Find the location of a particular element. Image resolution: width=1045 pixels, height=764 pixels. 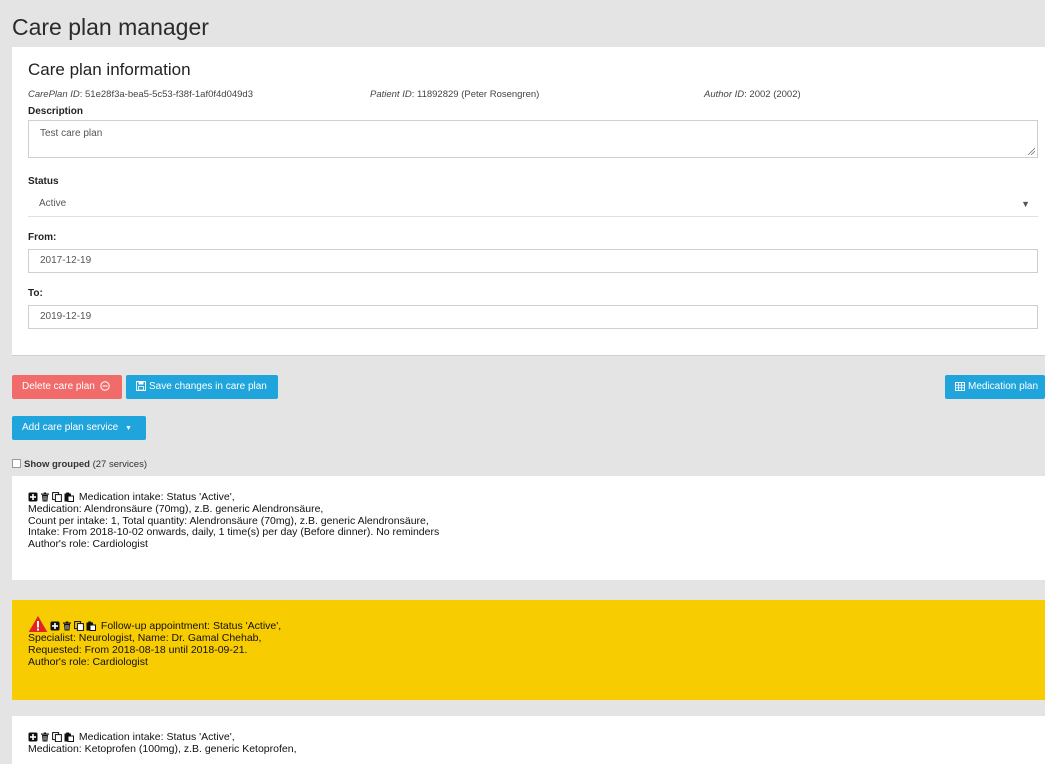

careplan-id-value: : 51e28f3a-bea5-5c53-f38f-1af0f4d049d3 is located at coordinates (166, 94).